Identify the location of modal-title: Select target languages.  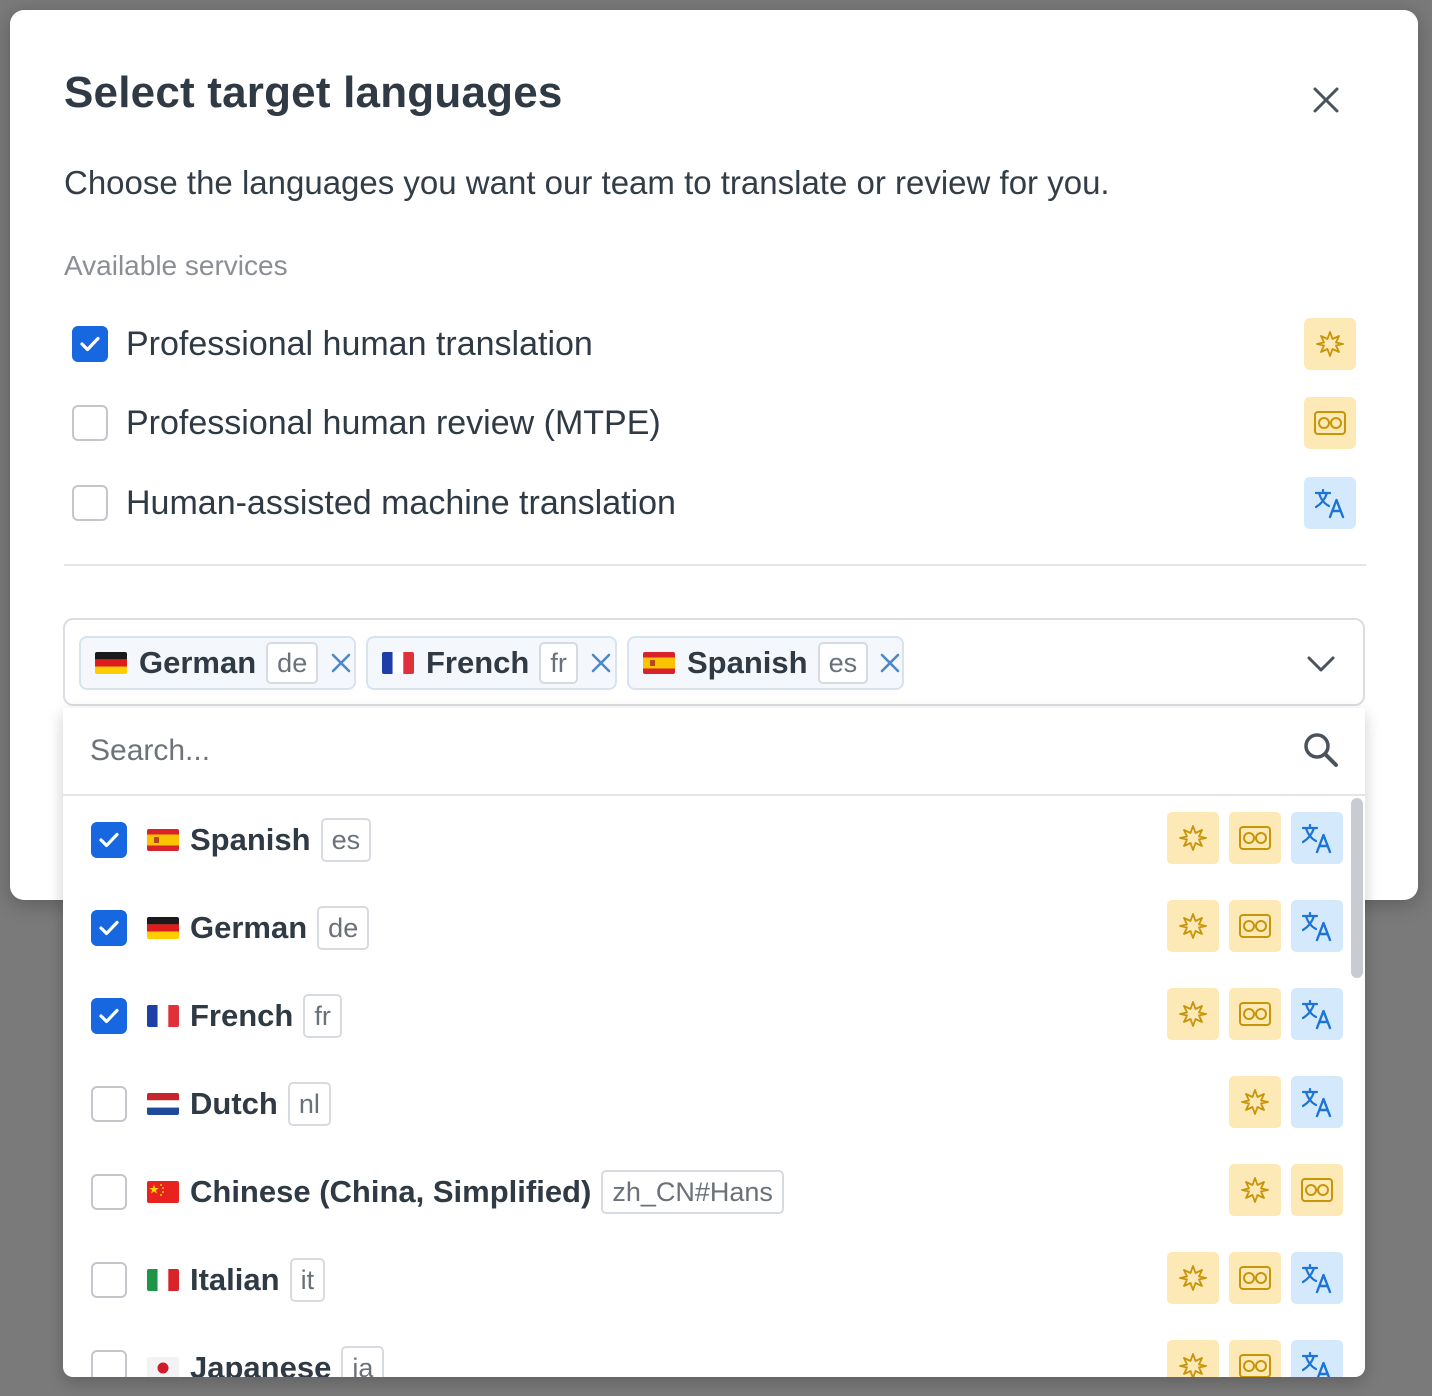
(313, 92).